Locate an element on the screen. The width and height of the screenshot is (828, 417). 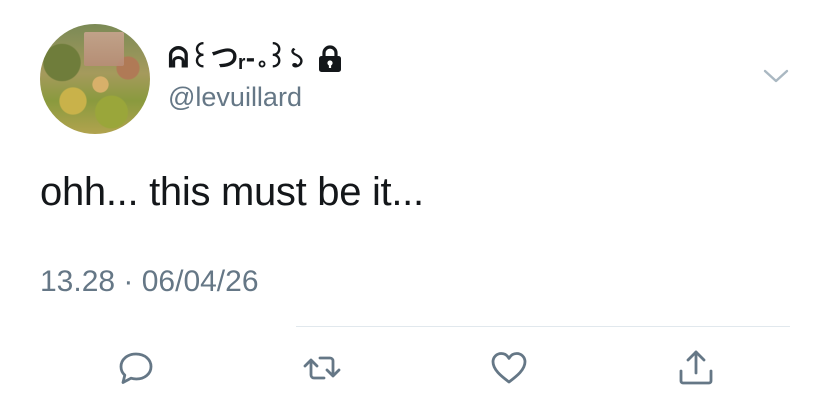
like-button is located at coordinates (509, 368).